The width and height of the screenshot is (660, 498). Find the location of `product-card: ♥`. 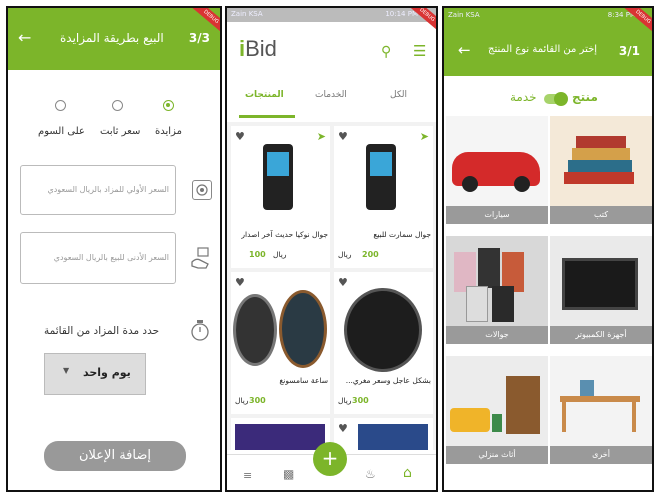

product-card: ♥ is located at coordinates (383, 434).